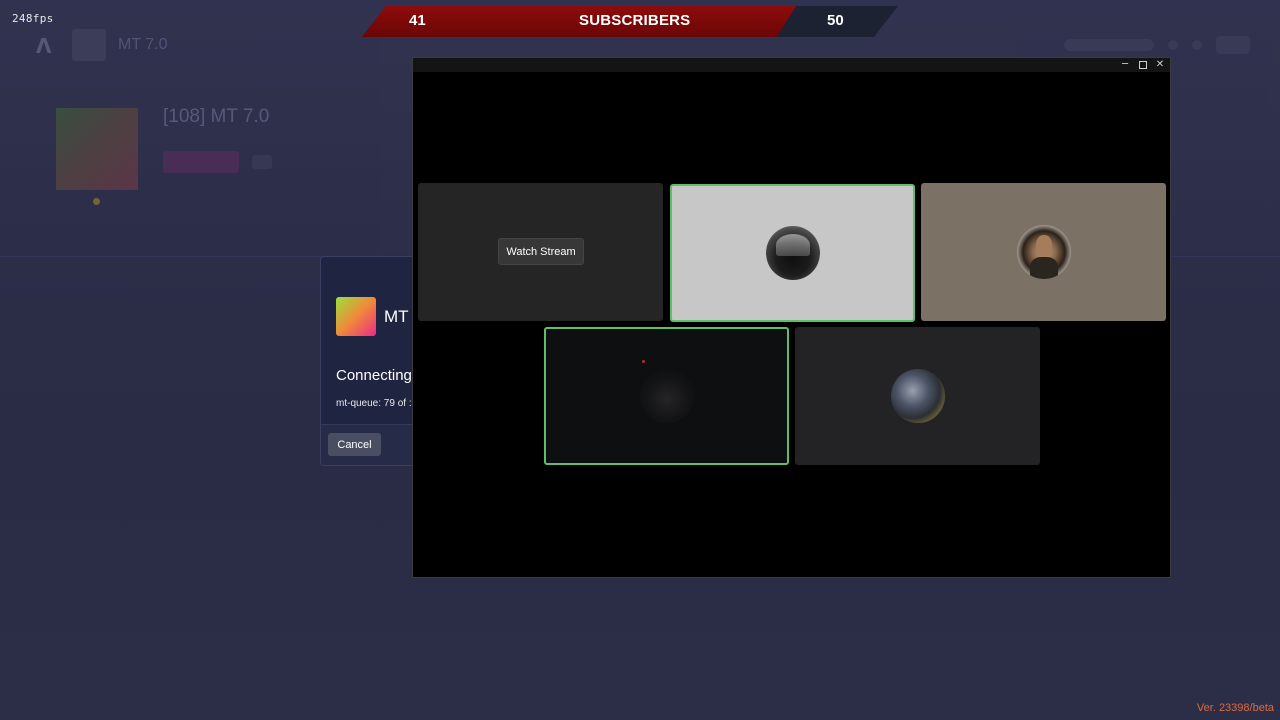 The height and width of the screenshot is (720, 1280). What do you see at coordinates (201, 162) in the screenshot?
I see `play-button` at bounding box center [201, 162].